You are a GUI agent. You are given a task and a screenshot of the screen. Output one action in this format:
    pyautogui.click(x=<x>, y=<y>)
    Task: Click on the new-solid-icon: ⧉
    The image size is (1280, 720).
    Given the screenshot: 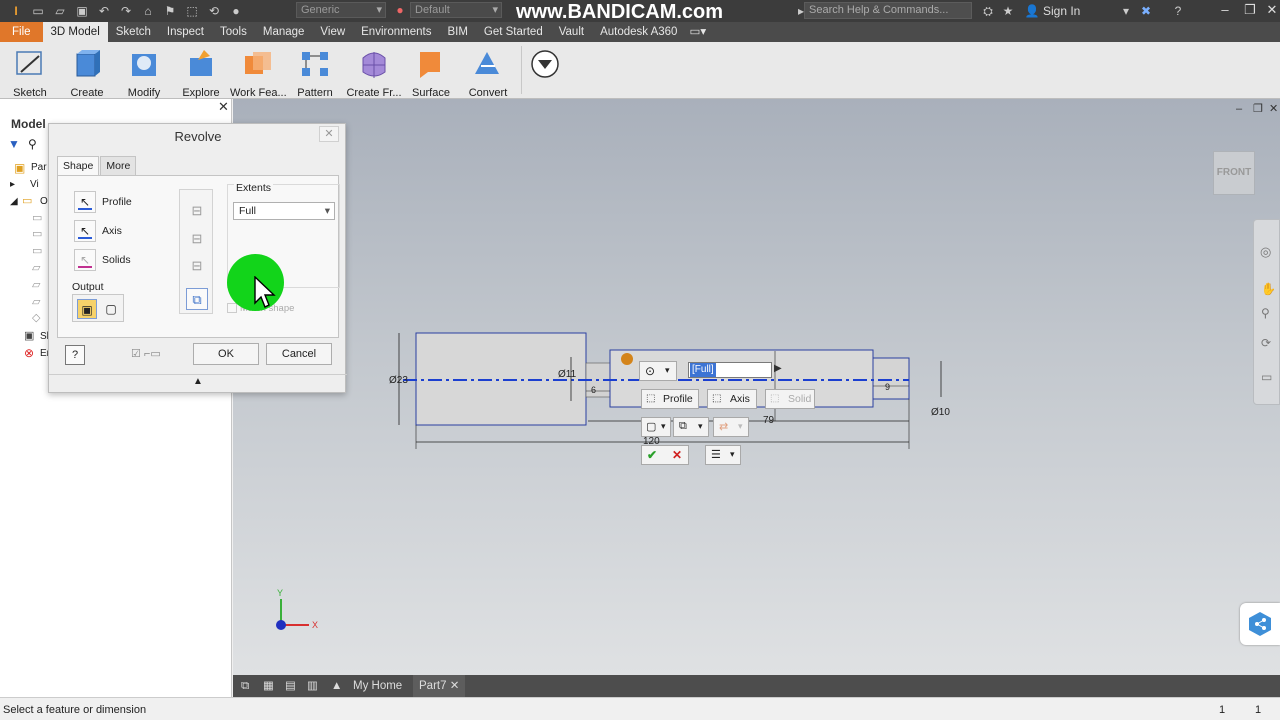 What is the action you would take?
    pyautogui.click(x=197, y=299)
    